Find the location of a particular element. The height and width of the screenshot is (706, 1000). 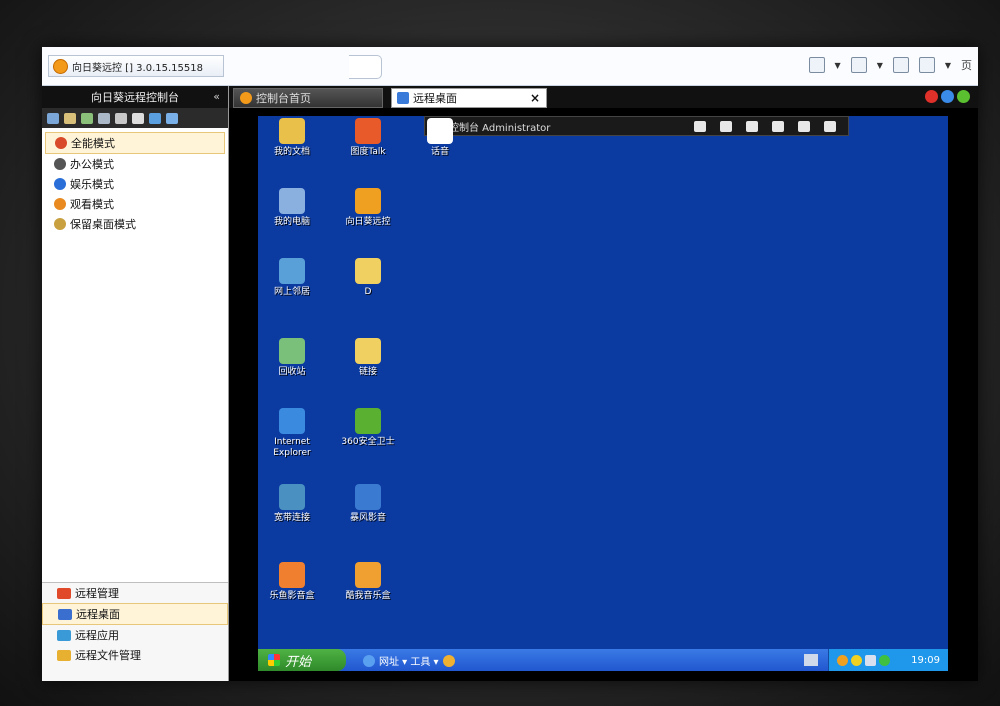

desktop-shortcut: 暴风影音 is located at coordinates (368, 504).